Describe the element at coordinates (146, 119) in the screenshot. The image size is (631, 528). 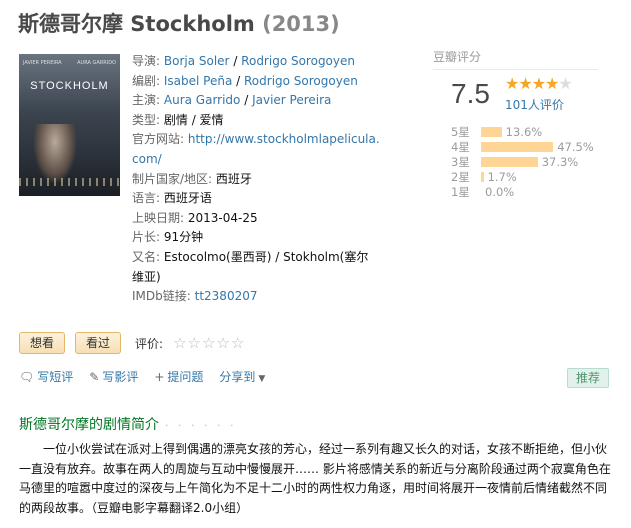
I see `genre-label: 类型:` at that location.